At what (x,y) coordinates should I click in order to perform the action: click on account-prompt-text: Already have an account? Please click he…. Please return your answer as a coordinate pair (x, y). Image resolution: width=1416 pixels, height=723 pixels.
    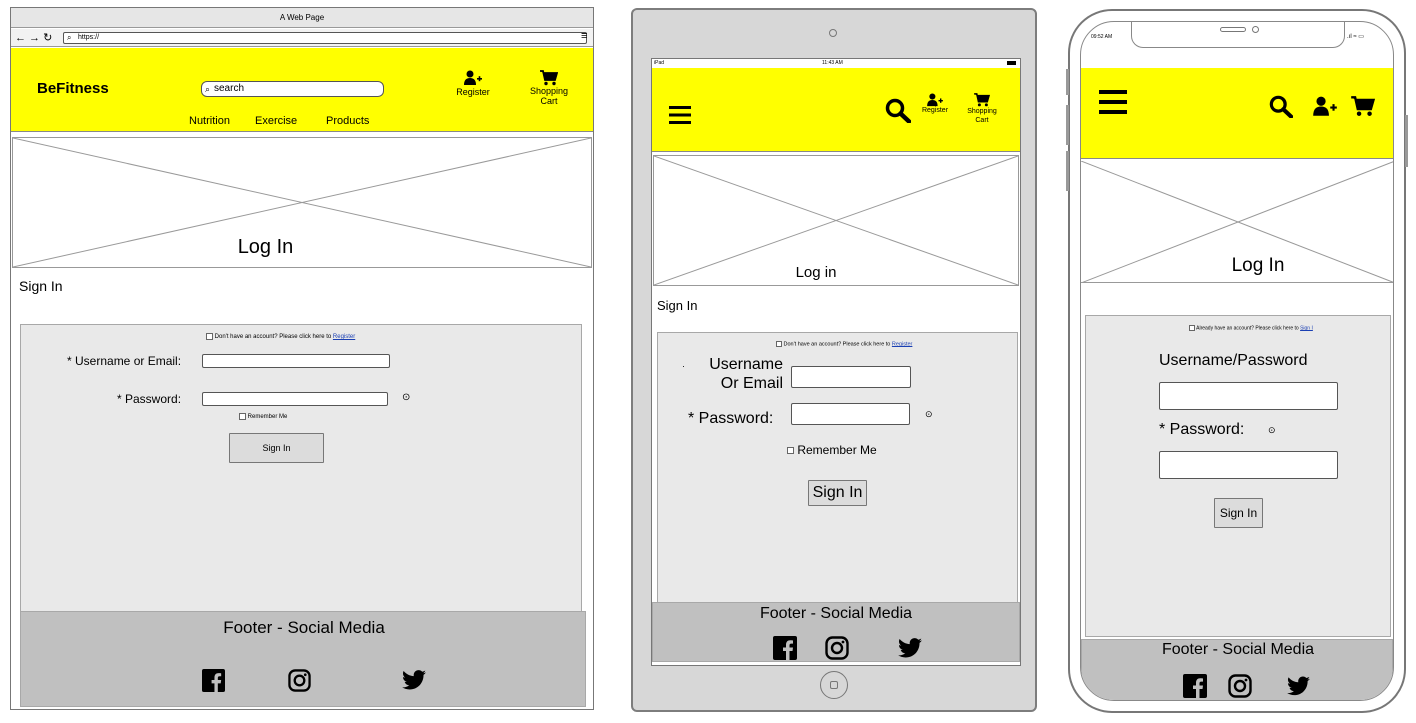
    Looking at the image, I should click on (1247, 328).